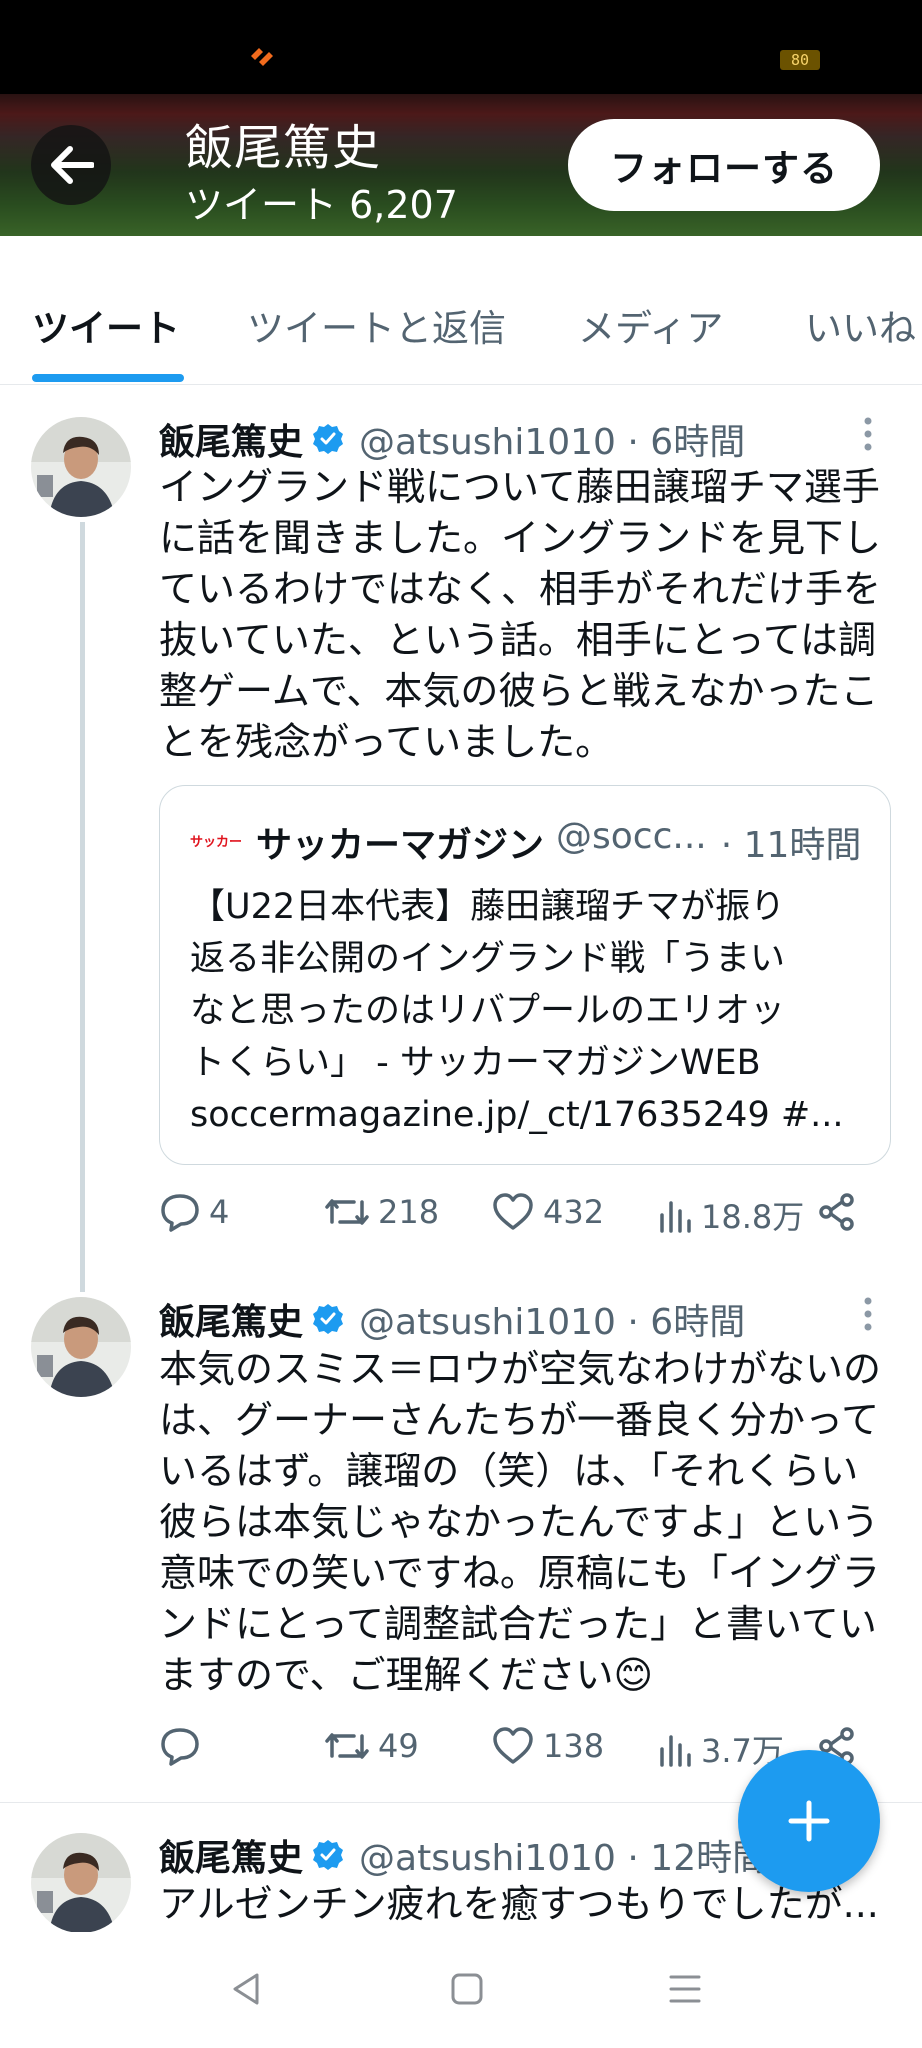 The image size is (922, 2048). I want to click on retweet-button: 218, so click(381, 1212).